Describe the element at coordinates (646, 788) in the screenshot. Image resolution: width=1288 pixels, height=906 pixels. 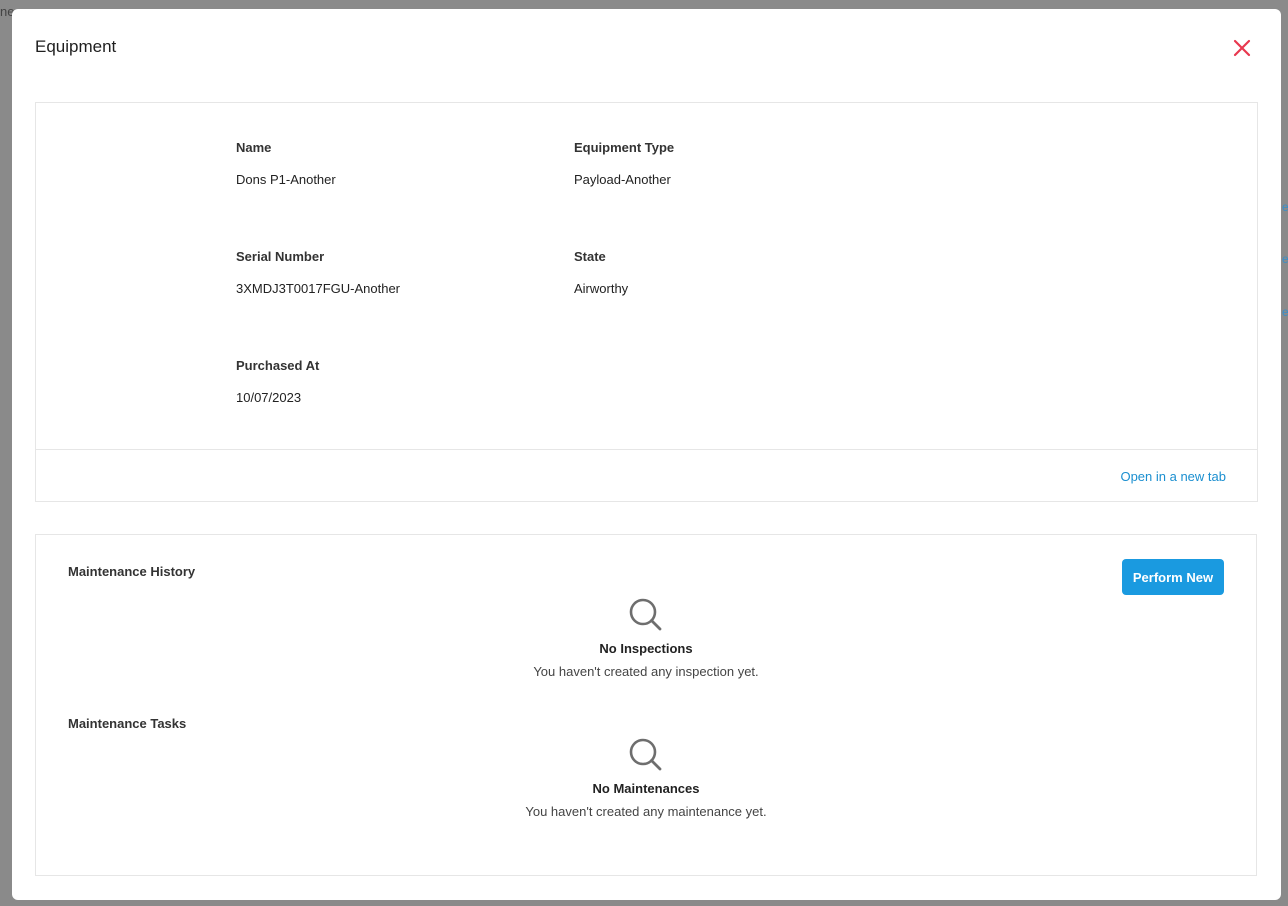
I see `empty-state-title: No Maintenances` at that location.